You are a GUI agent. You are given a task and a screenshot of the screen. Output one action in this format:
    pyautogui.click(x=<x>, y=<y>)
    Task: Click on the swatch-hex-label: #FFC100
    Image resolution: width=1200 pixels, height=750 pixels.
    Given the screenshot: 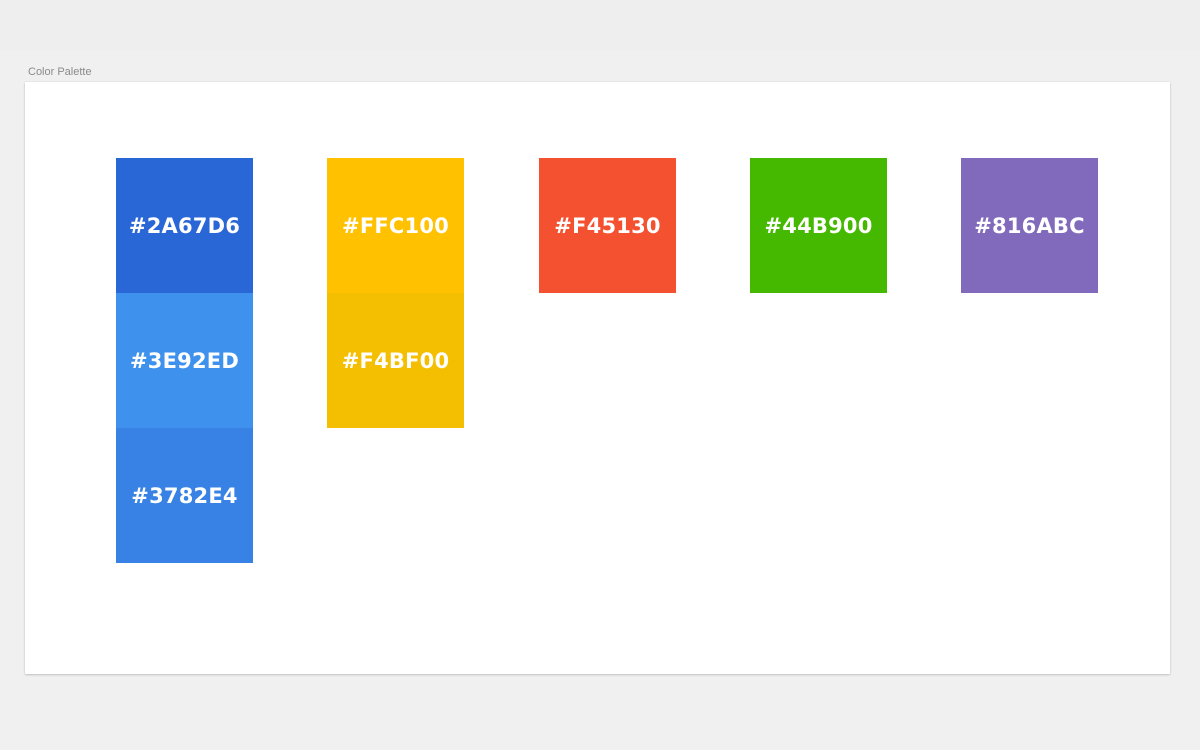 What is the action you would take?
    pyautogui.click(x=395, y=225)
    